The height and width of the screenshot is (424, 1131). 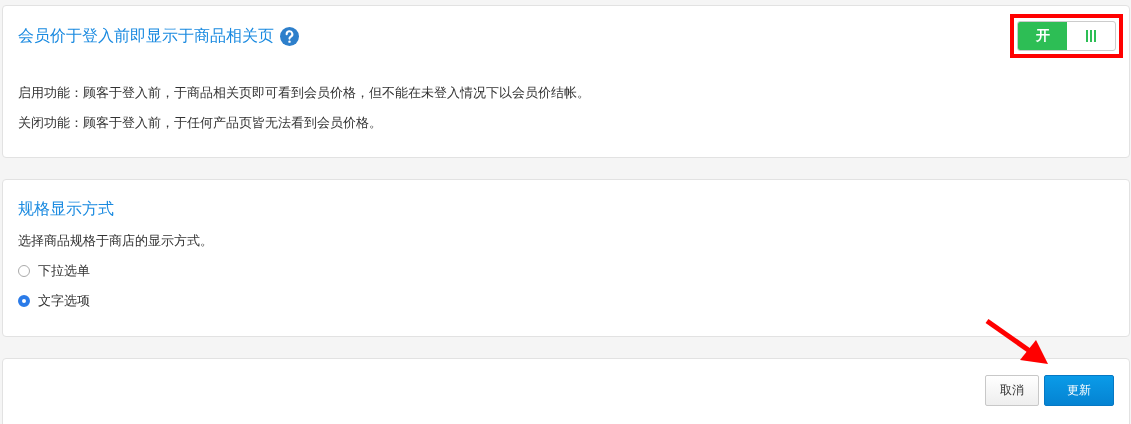 I want to click on radio-label: 文字选项, so click(x=64, y=301).